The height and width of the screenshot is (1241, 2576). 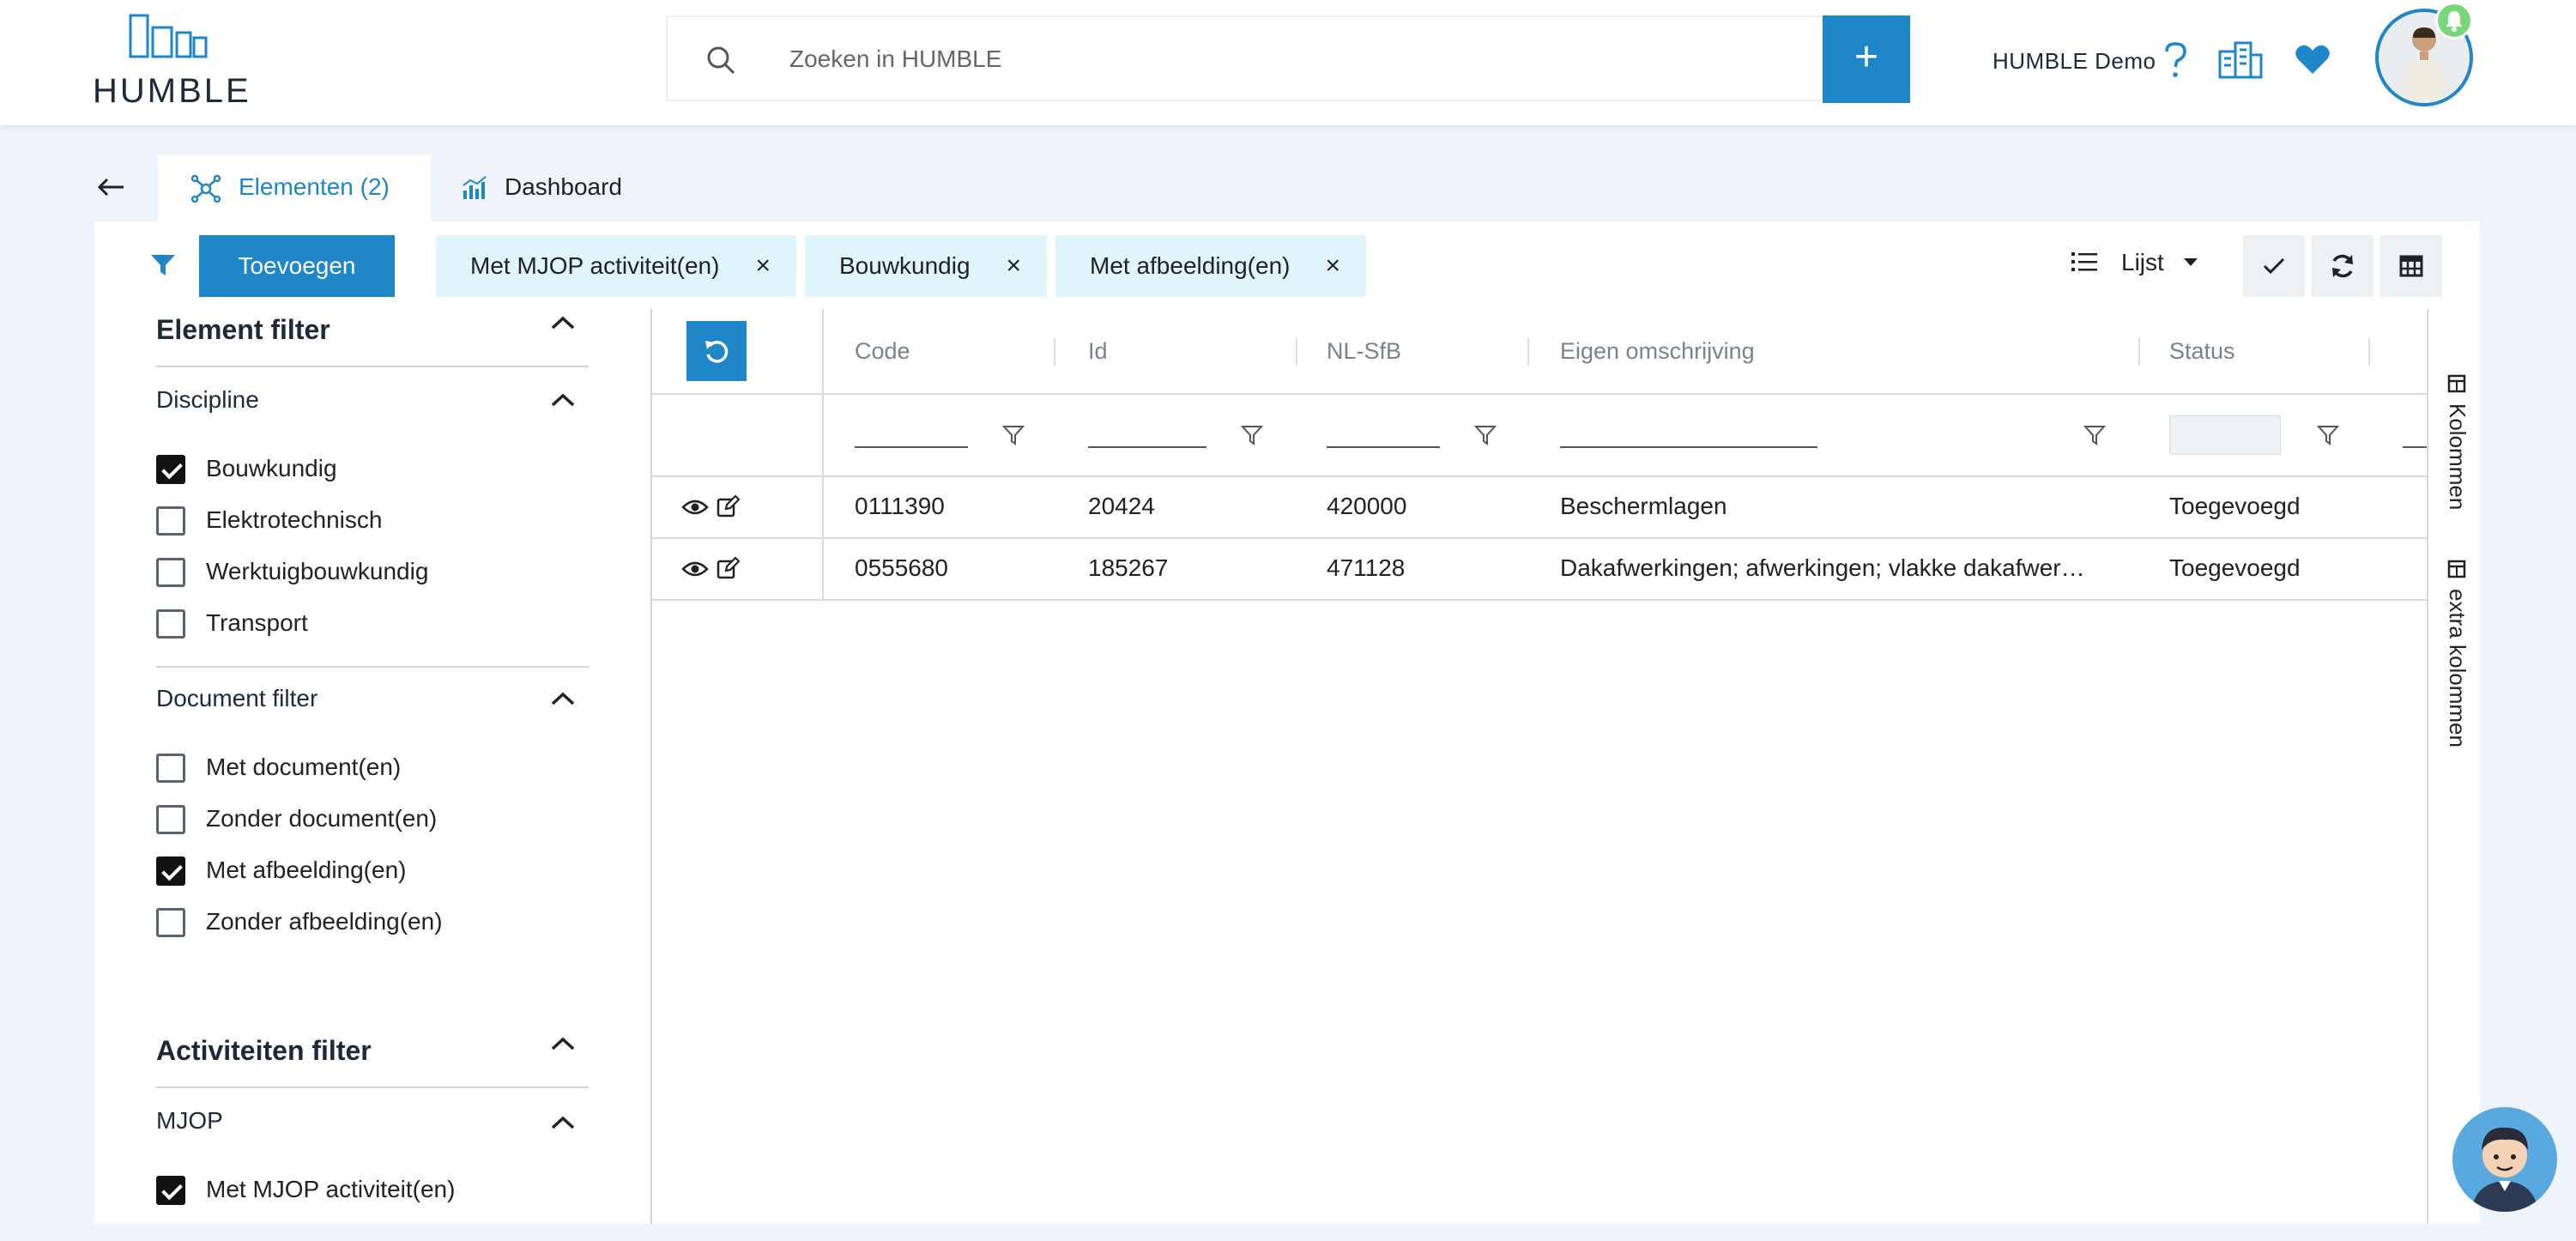 I want to click on checkbox-met-afbeeldingen, so click(x=170, y=871).